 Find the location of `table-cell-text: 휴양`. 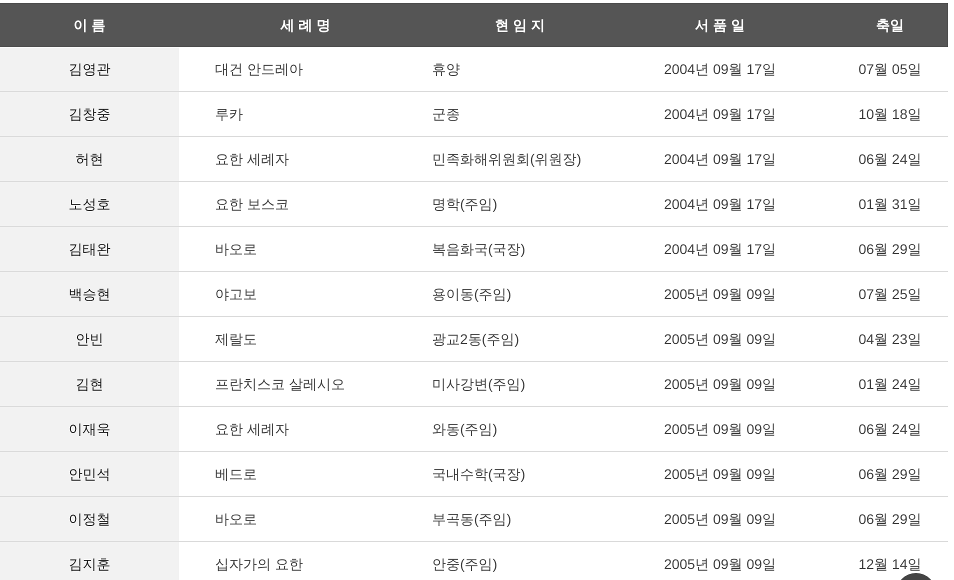

table-cell-text: 휴양 is located at coordinates (446, 69).